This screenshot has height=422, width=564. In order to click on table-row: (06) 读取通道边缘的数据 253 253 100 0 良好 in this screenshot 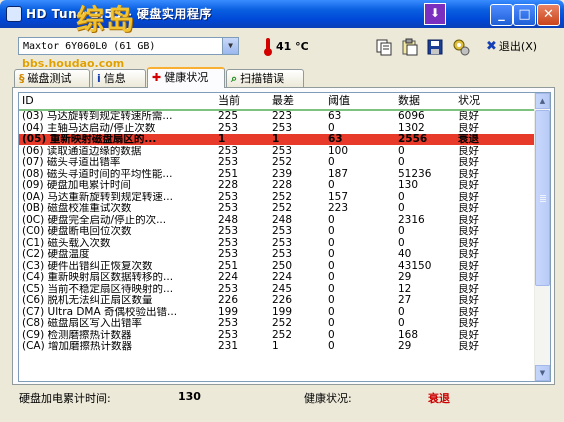, I will do `click(276, 151)`.